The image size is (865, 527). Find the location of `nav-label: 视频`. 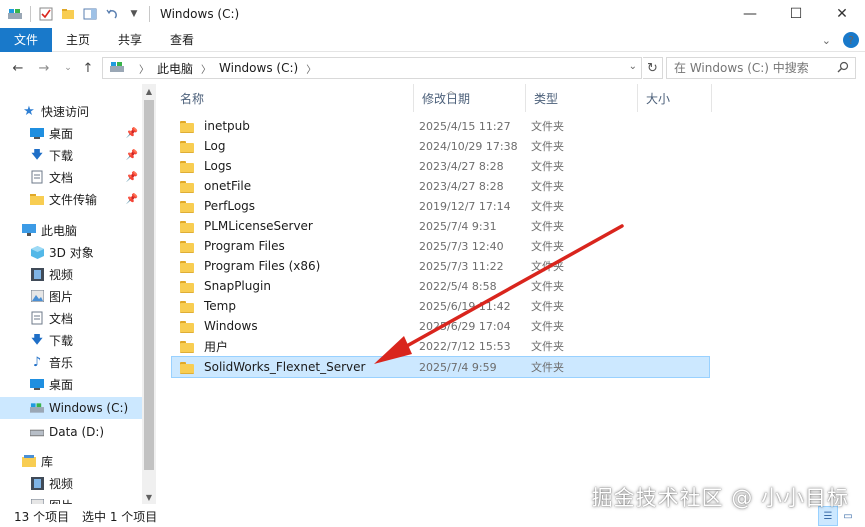

nav-label: 视频 is located at coordinates (61, 274).